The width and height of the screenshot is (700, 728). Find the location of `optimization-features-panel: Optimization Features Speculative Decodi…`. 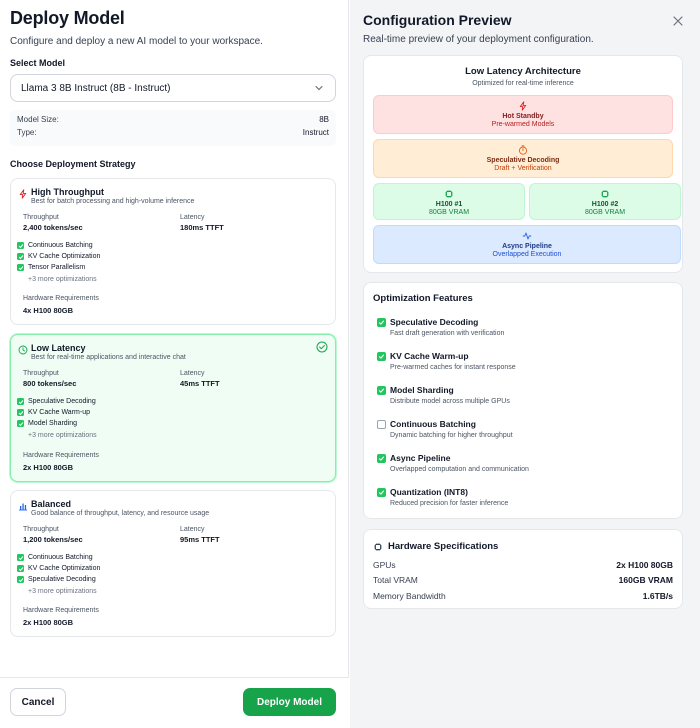

optimization-features-panel: Optimization Features Speculative Decodi… is located at coordinates (523, 400).